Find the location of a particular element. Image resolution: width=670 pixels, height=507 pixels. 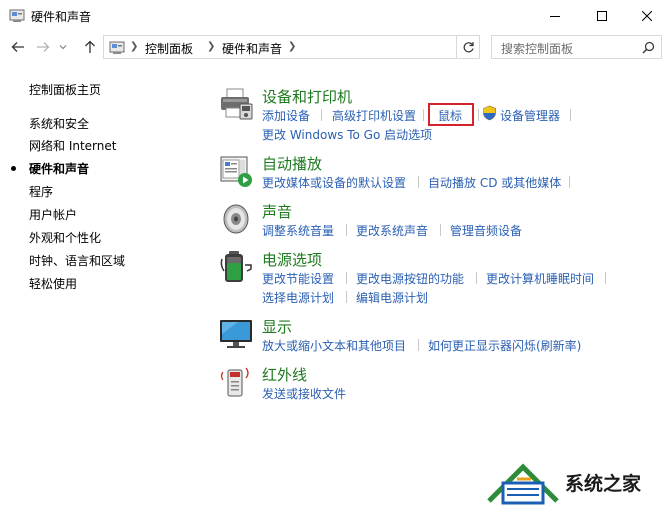

close-icon is located at coordinates (647, 16).